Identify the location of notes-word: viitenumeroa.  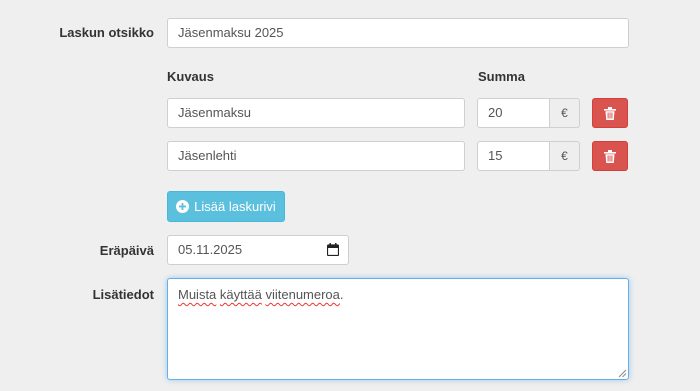
(302, 294).